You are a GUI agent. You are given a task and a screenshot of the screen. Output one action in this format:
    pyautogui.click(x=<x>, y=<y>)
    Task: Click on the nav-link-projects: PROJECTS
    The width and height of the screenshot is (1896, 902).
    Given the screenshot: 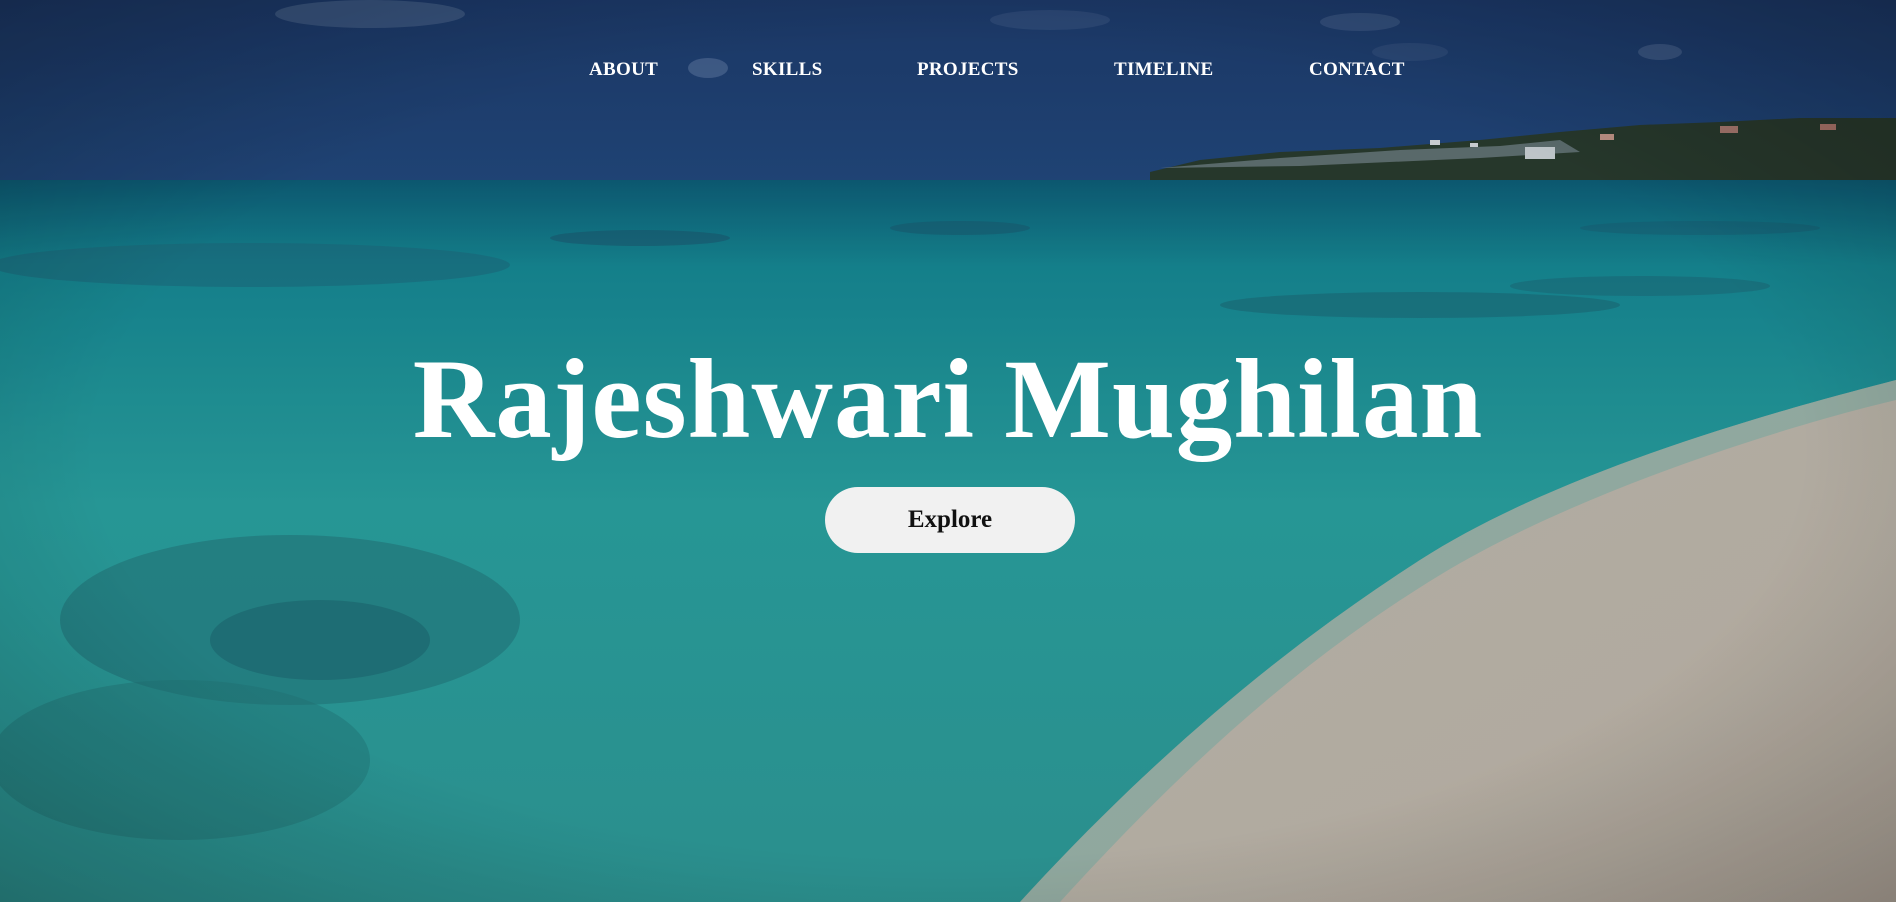 What is the action you would take?
    pyautogui.click(x=968, y=70)
    